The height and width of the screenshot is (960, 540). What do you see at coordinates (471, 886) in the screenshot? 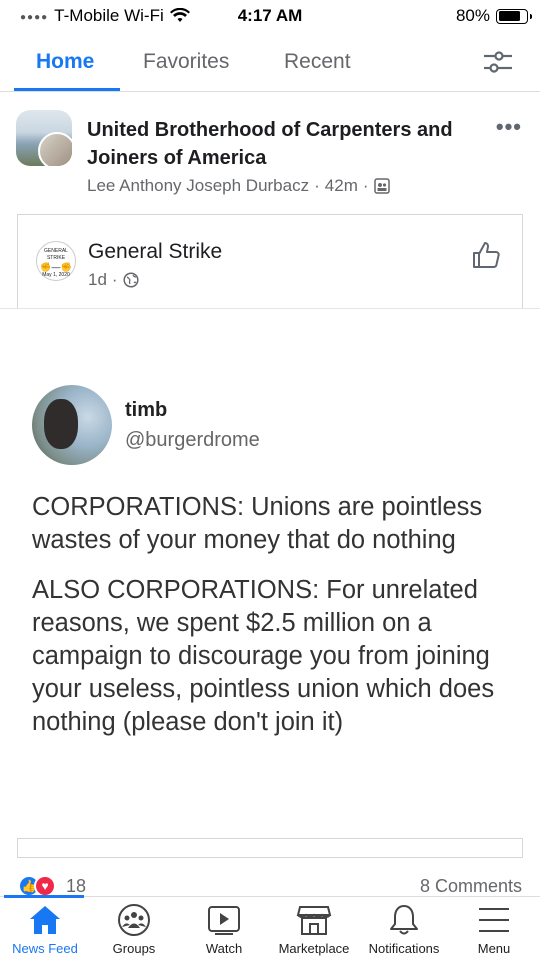
I see `comment-count: 8 Comments` at bounding box center [471, 886].